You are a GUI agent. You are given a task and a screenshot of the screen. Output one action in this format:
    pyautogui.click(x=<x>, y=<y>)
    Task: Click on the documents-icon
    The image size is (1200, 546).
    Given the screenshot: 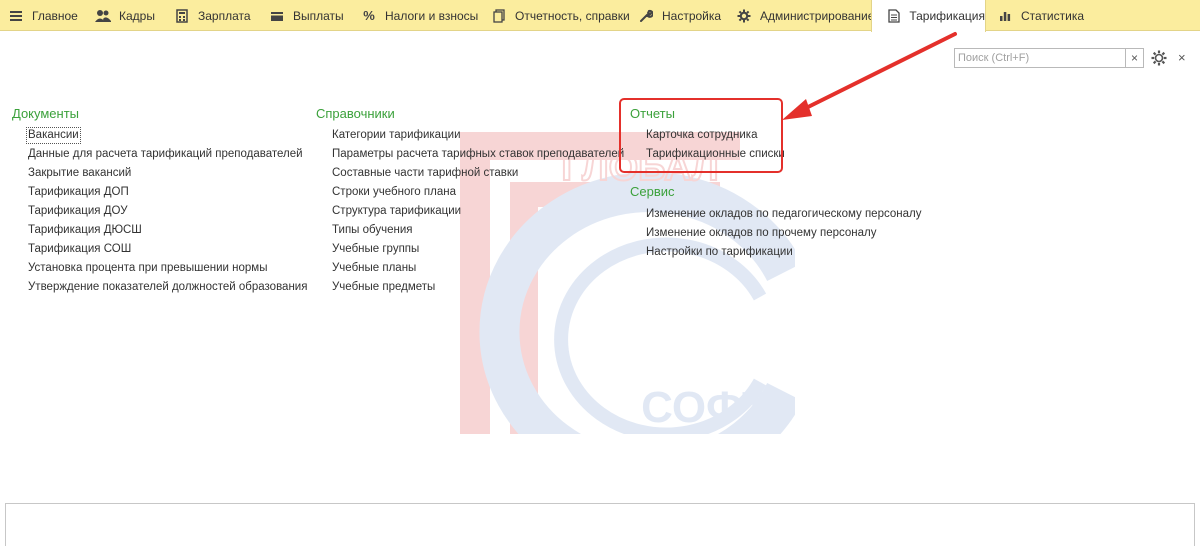 What is the action you would take?
    pyautogui.click(x=499, y=16)
    